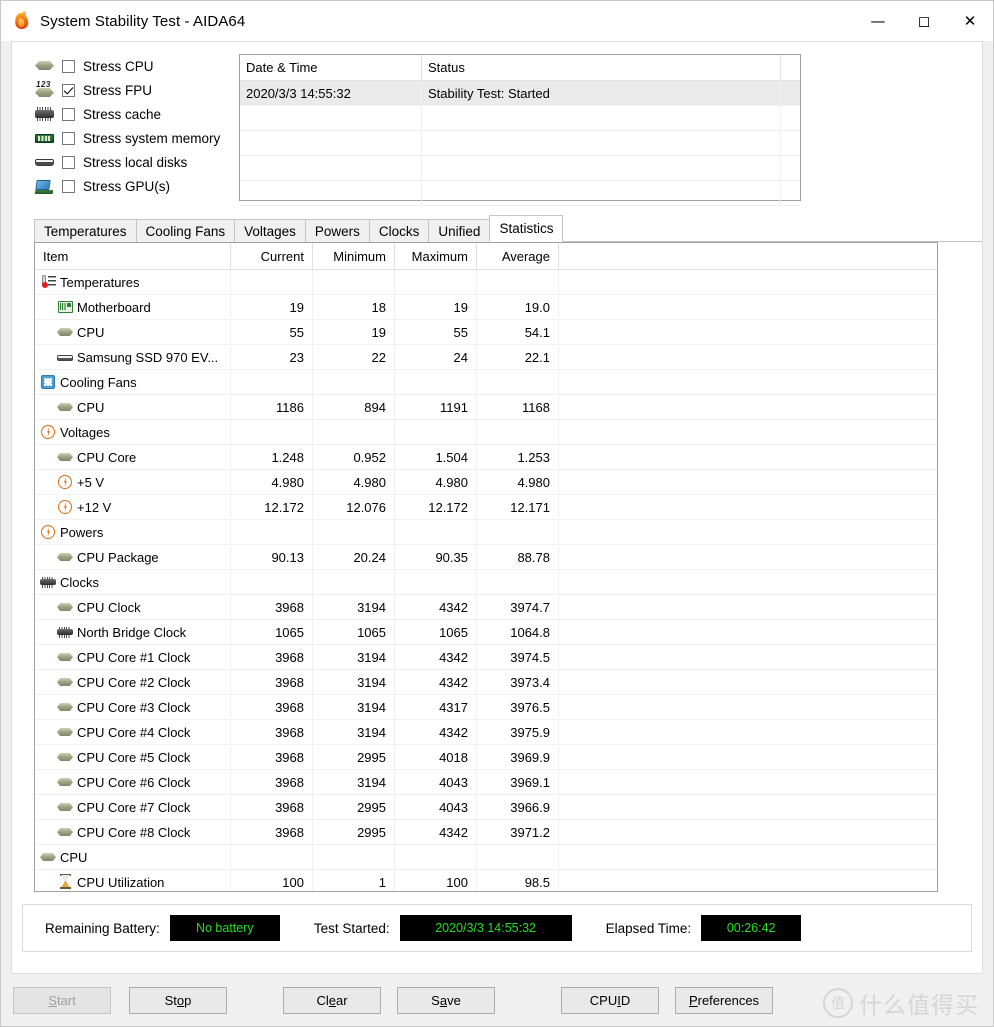  I want to click on table-row: Temperatures, so click(486, 282).